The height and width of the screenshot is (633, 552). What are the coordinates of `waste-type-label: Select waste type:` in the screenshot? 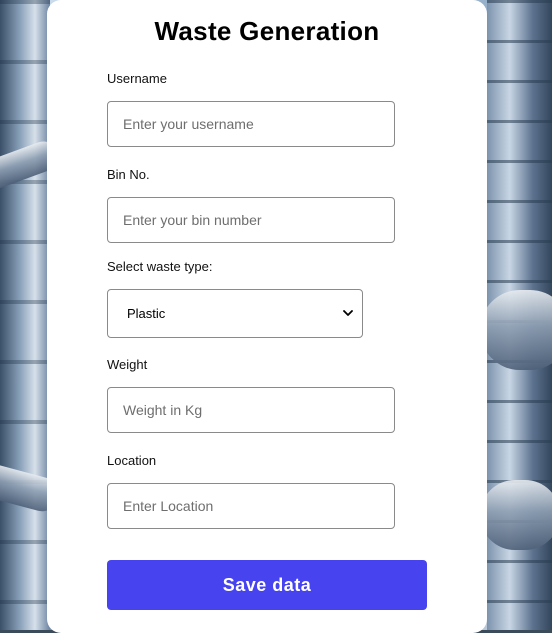 It's located at (160, 266).